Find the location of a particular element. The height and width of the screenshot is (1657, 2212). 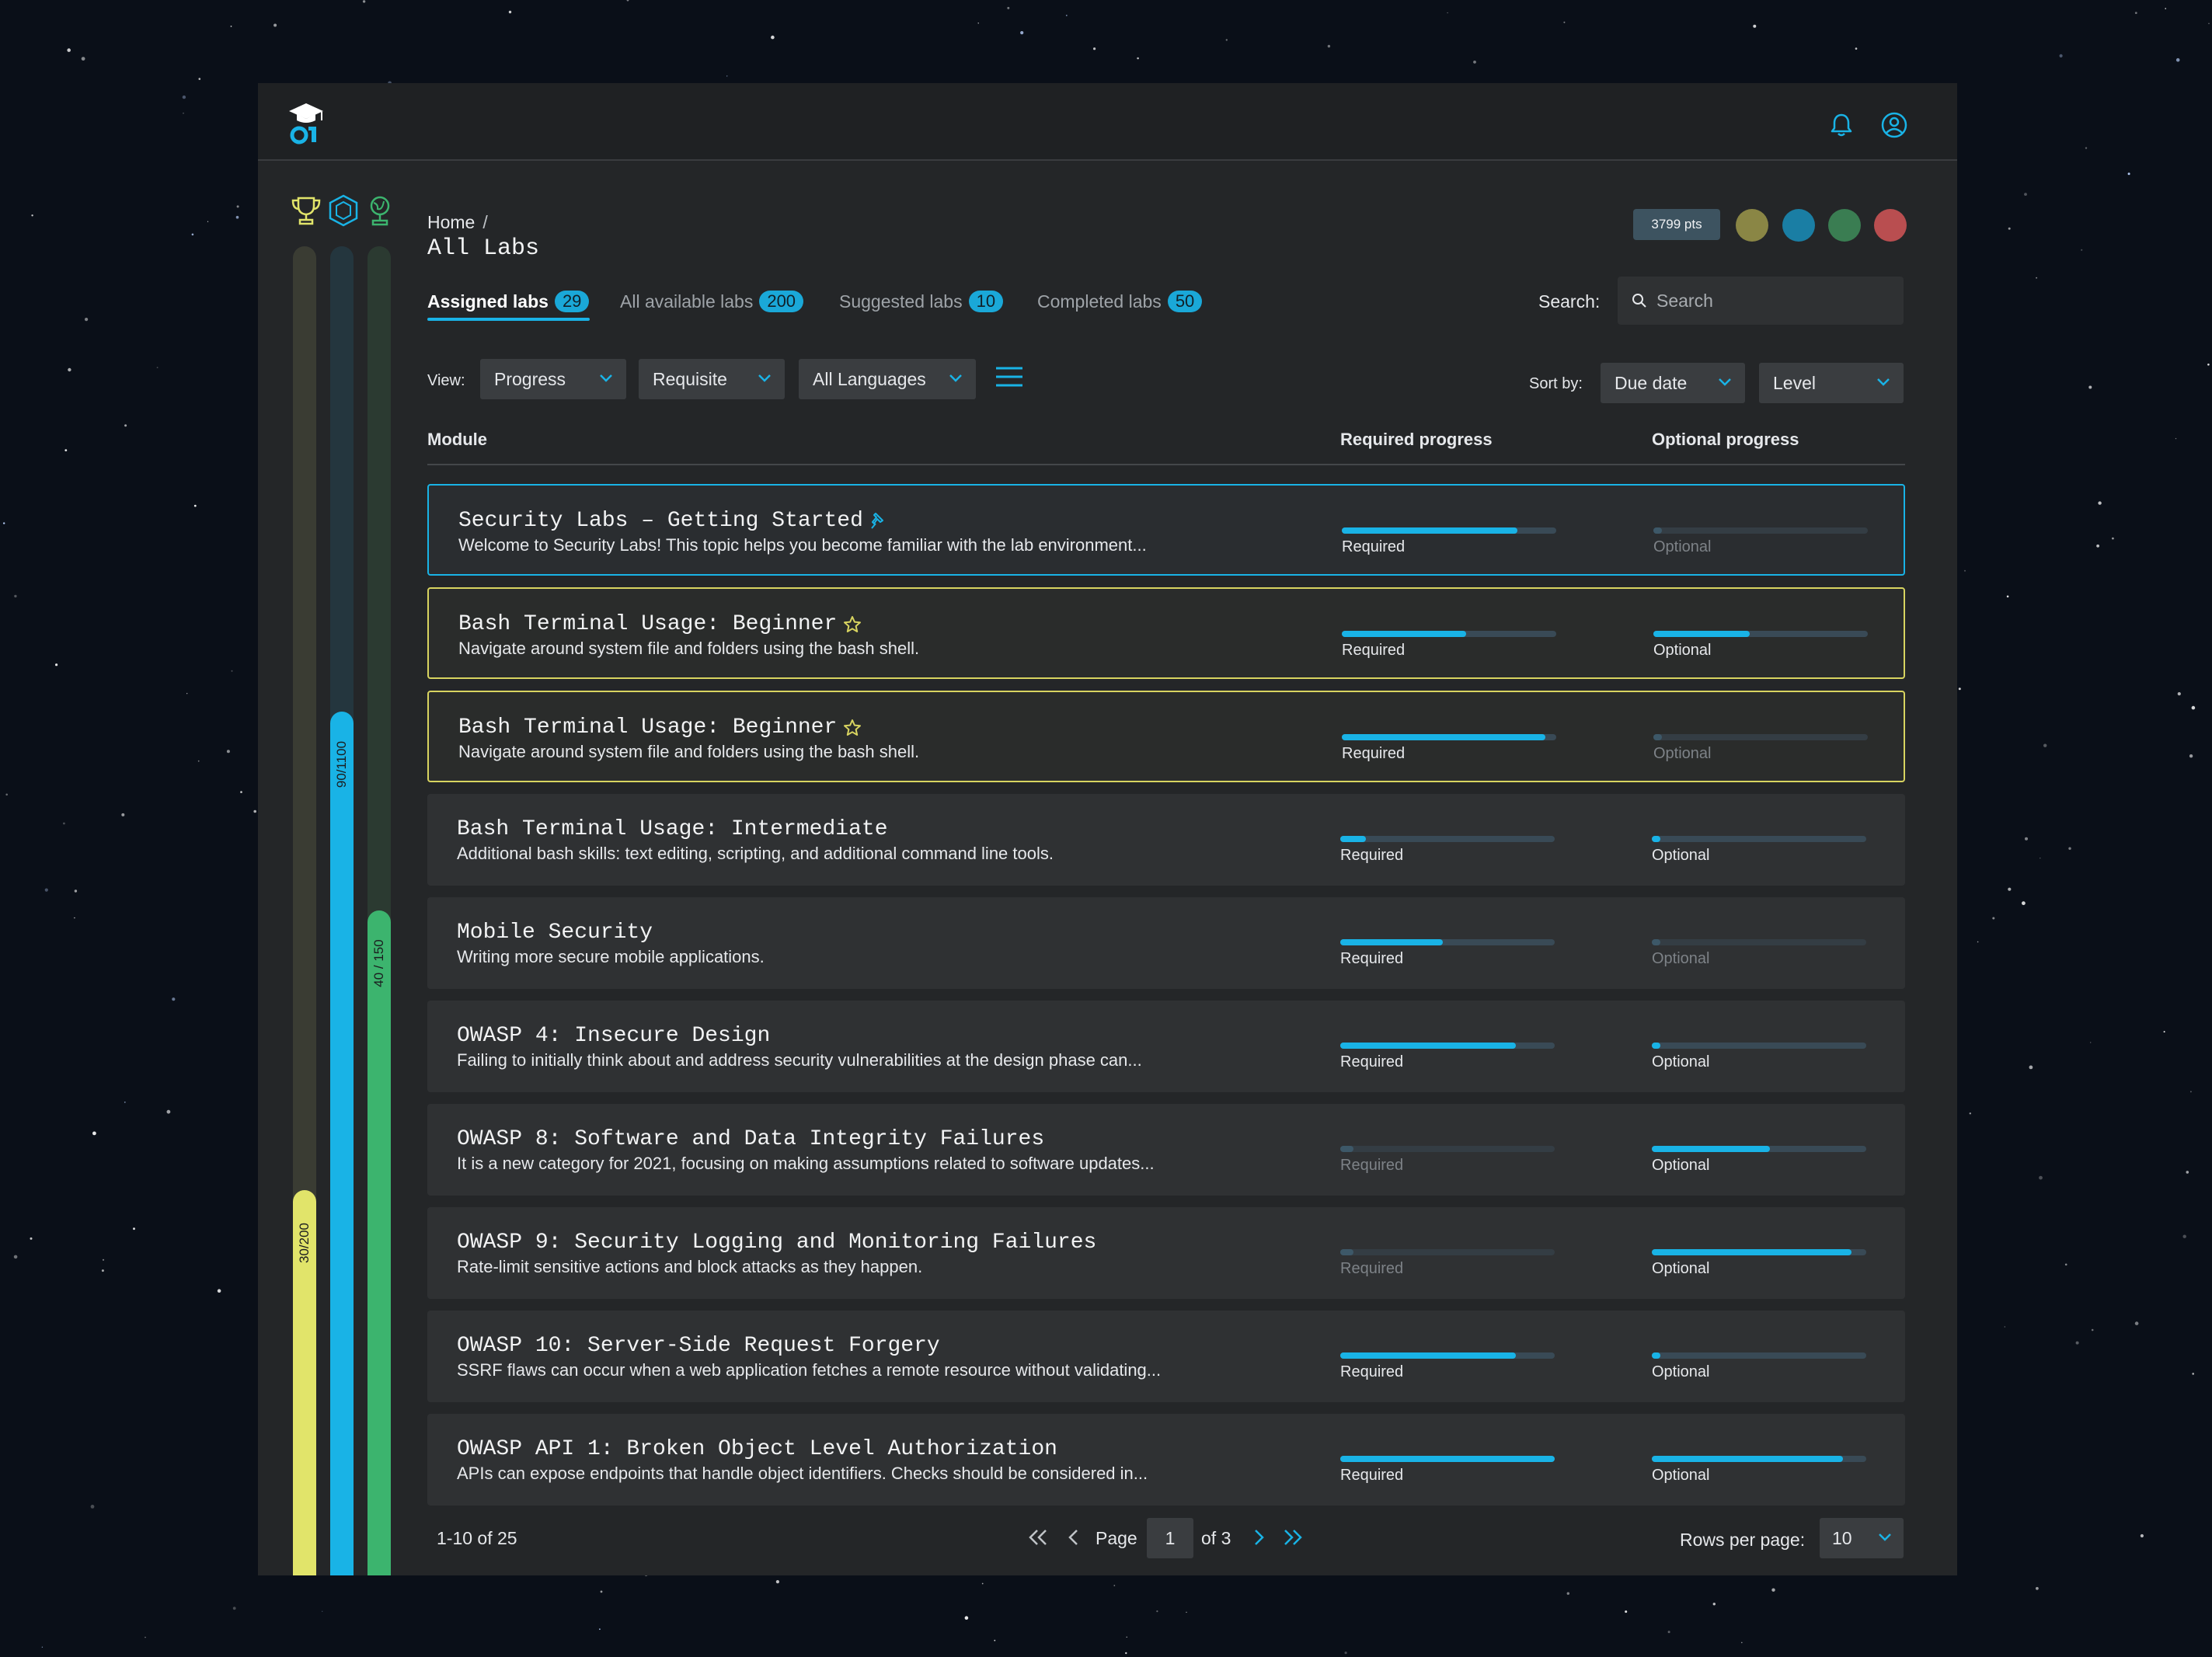

last-page-icon is located at coordinates (1293, 1538).